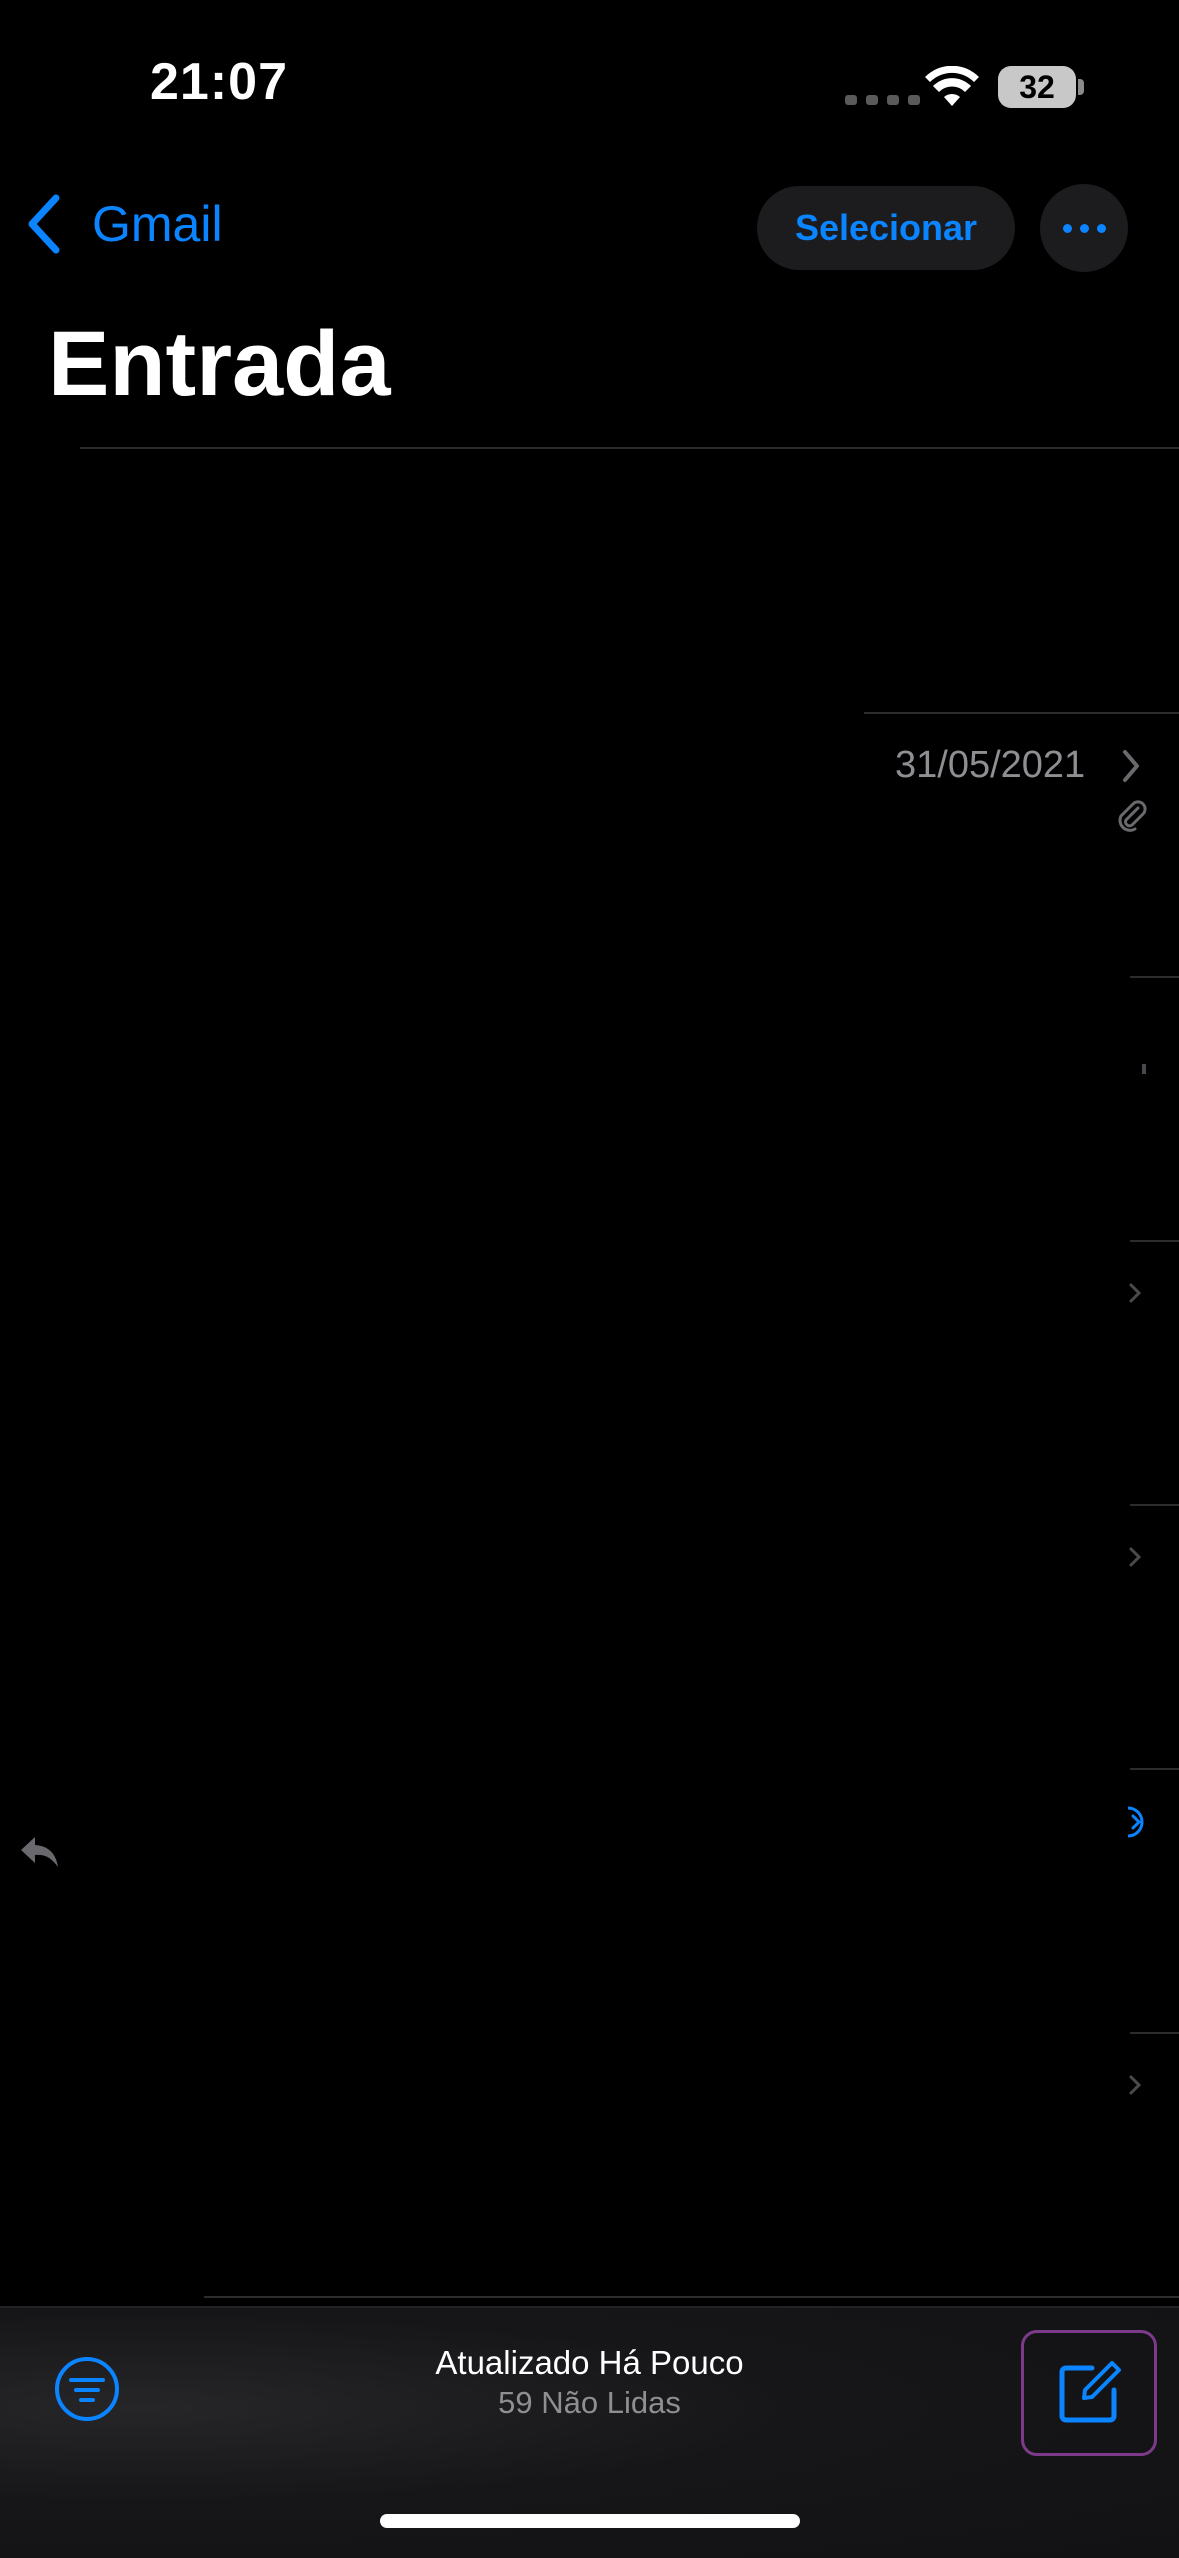 Image resolution: width=1179 pixels, height=2558 pixels. I want to click on select-button: Selecionar, so click(886, 228).